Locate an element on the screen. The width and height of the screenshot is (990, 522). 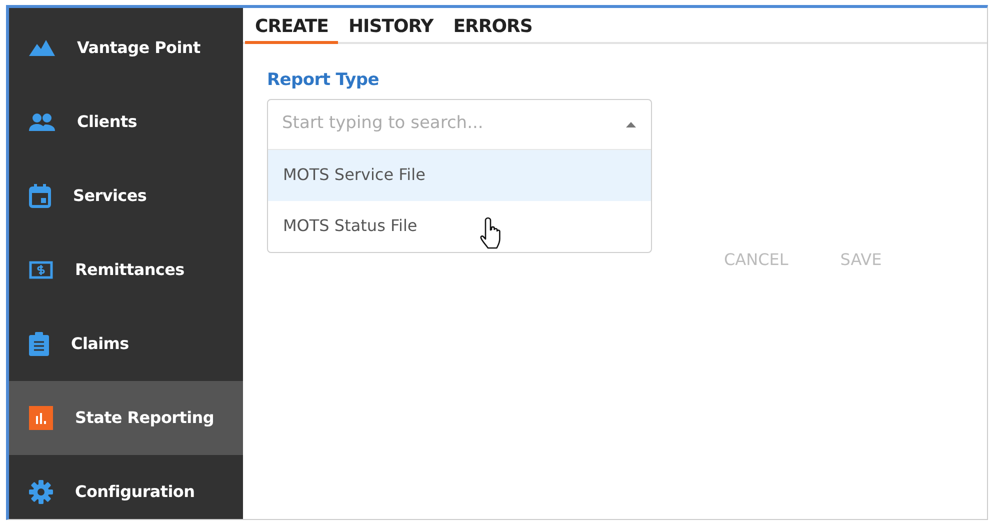
settings-icon is located at coordinates (41, 492).